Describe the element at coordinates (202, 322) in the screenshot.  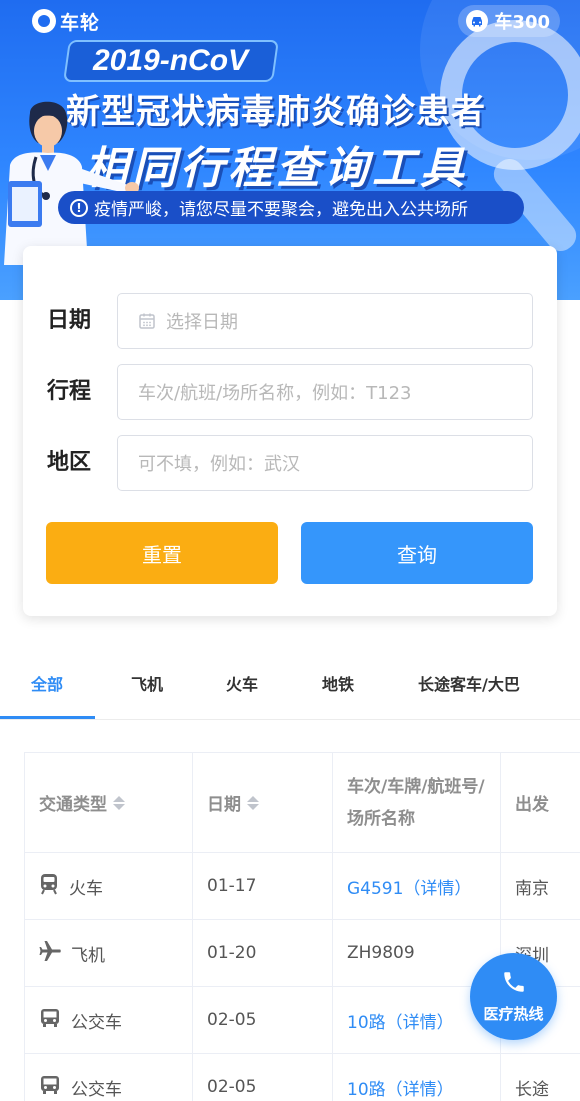
I see `date-placeholder: 选择日期` at that location.